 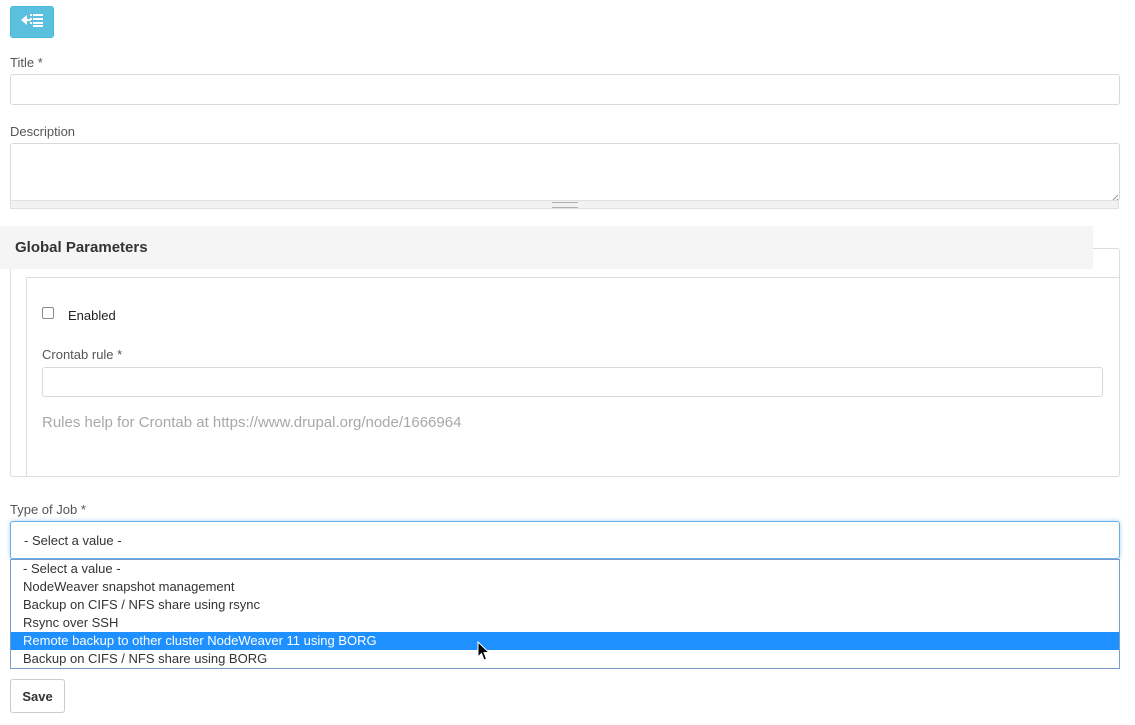 I want to click on title-input, so click(x=565, y=89).